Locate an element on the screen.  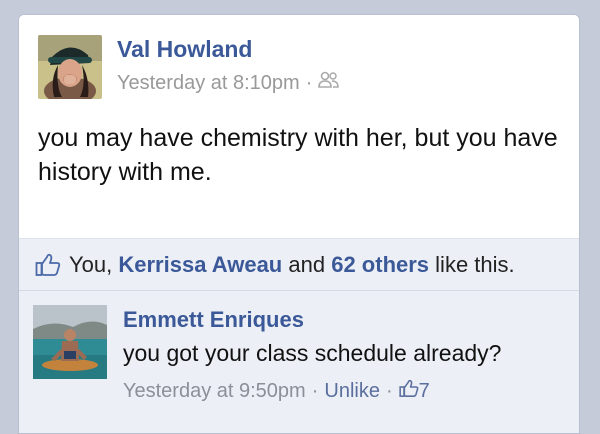
likes-suffix: like this. is located at coordinates (475, 264).